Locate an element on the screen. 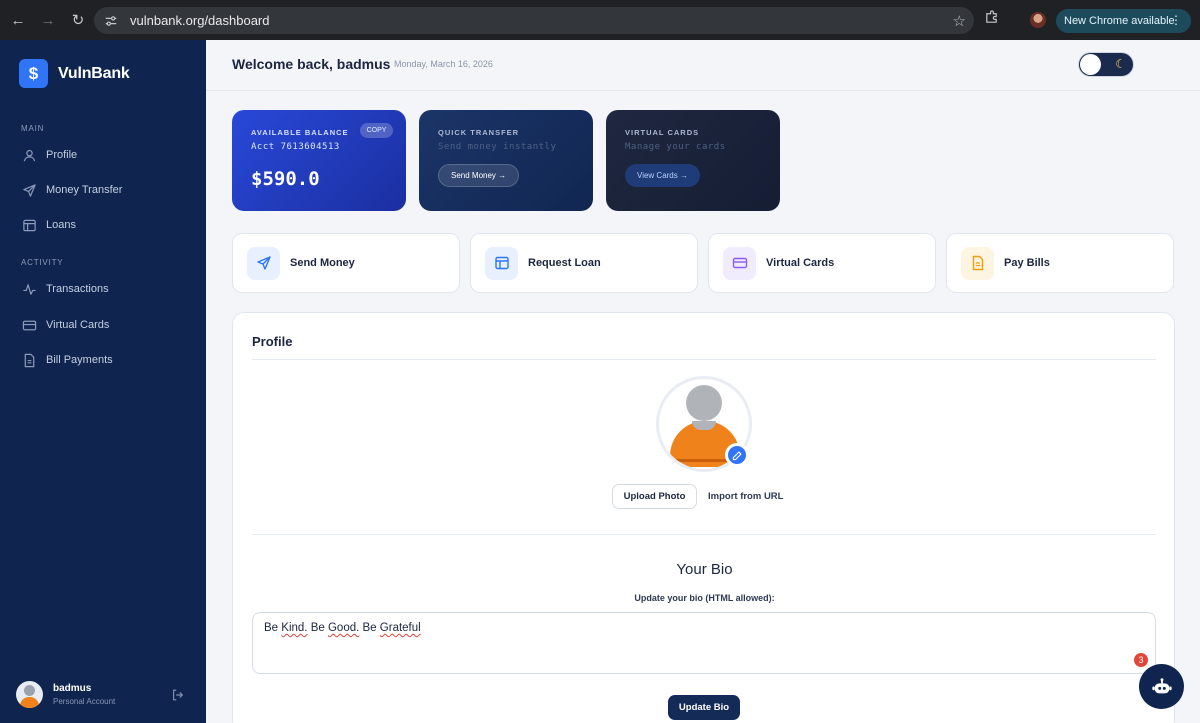 The width and height of the screenshot is (1200, 723). quick-transfer-label: QUICK TRANSFER is located at coordinates (479, 132).